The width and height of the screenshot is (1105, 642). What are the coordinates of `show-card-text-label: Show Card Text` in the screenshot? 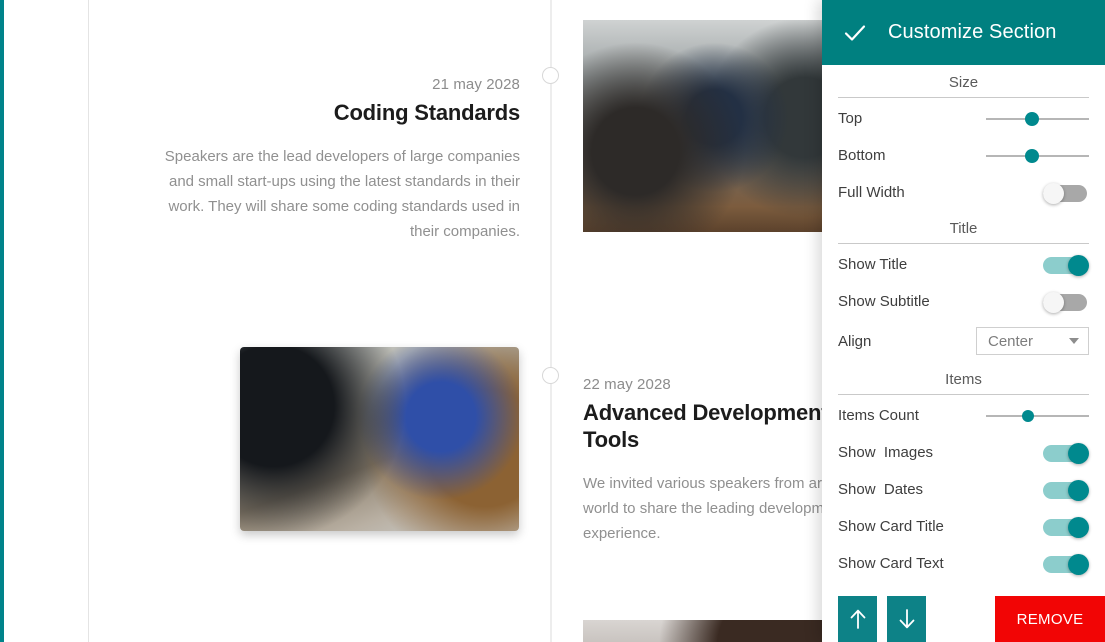 It's located at (891, 563).